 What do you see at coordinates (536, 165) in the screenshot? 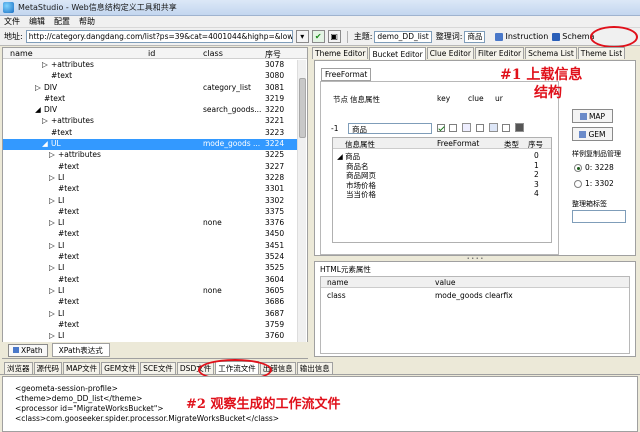
I see `bucket-attr-index: 1` at bounding box center [536, 165].